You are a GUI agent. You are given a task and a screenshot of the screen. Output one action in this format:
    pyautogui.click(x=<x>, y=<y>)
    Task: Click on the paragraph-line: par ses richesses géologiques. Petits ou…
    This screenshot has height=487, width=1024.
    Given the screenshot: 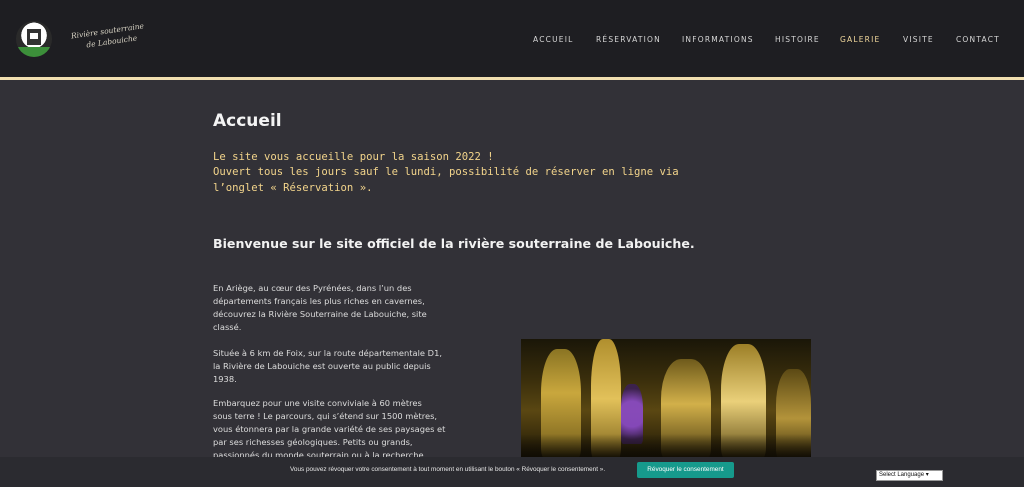 What is the action you would take?
    pyautogui.click(x=313, y=442)
    